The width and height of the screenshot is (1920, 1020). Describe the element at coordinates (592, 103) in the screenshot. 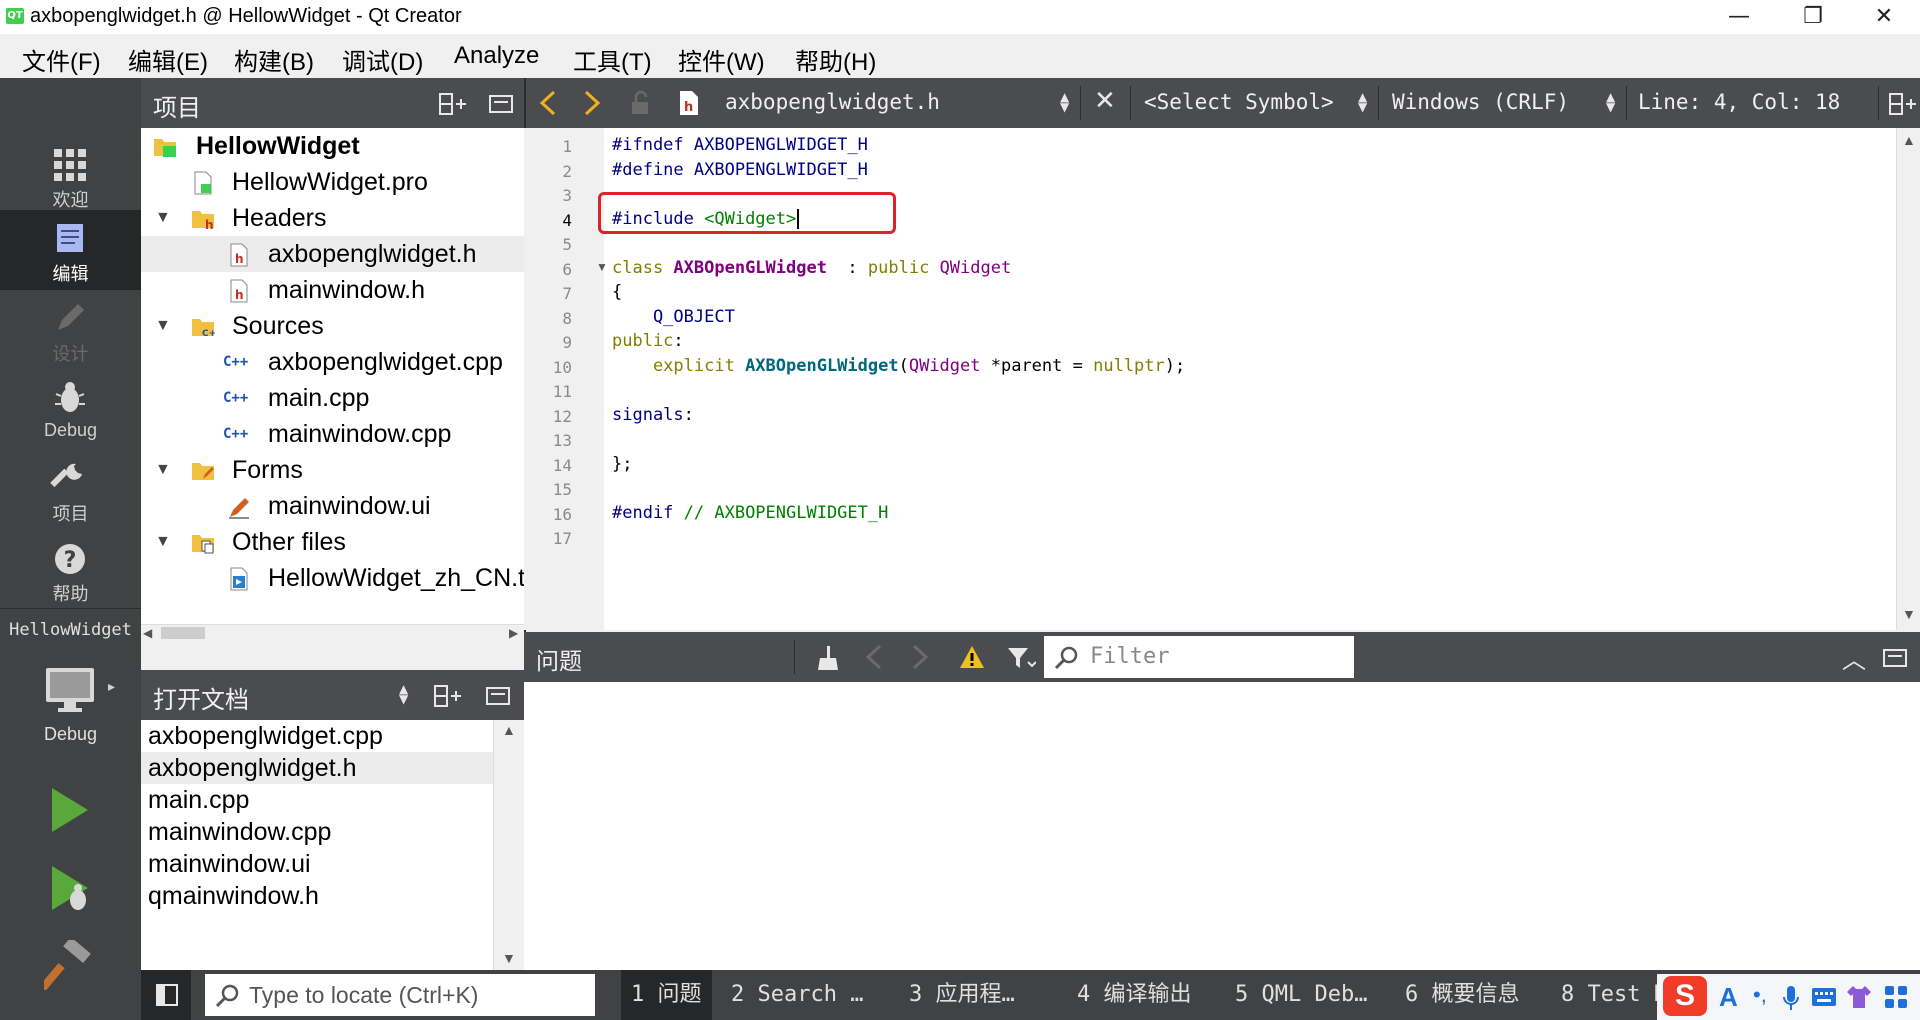

I see `forward-arrow-icon` at that location.